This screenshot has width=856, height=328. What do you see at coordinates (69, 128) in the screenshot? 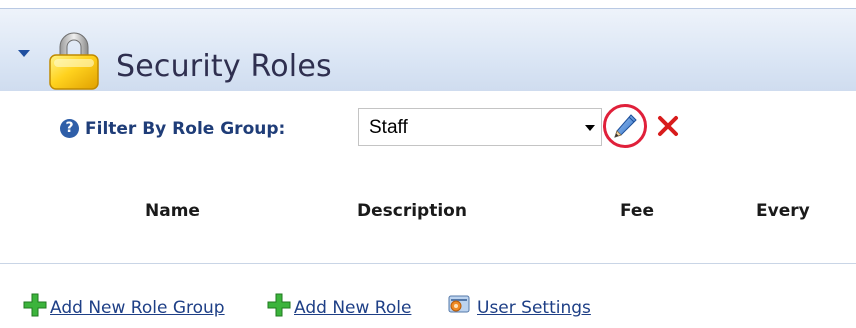
I see `help-icon: ?` at bounding box center [69, 128].